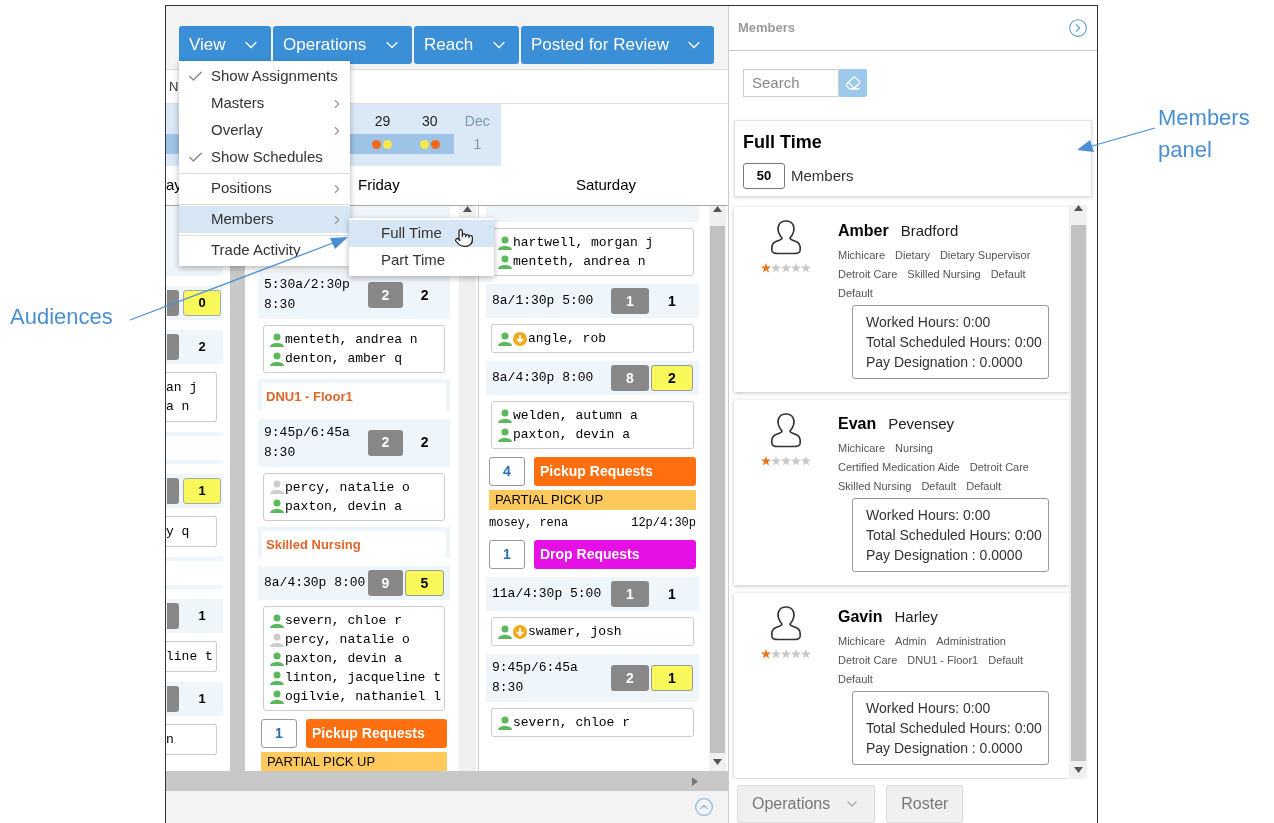 The width and height of the screenshot is (1274, 823). I want to click on menu-item: Members, so click(264, 219).